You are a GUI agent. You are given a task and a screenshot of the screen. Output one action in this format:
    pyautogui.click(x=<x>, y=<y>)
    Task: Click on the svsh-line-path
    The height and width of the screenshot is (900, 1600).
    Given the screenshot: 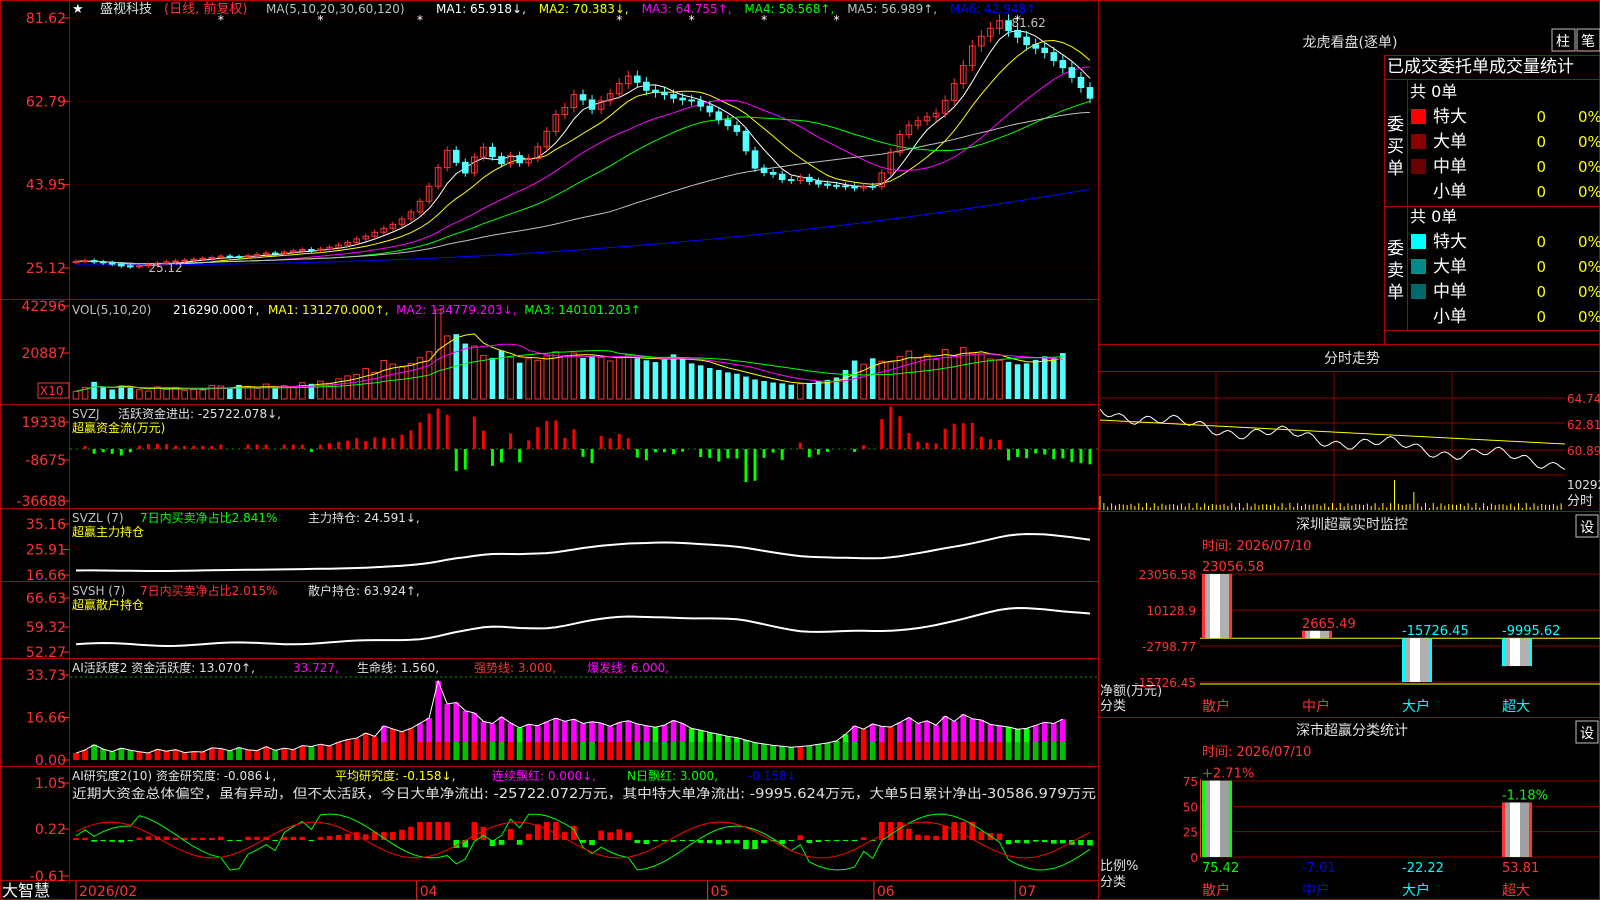 What is the action you would take?
    pyautogui.click(x=583, y=627)
    